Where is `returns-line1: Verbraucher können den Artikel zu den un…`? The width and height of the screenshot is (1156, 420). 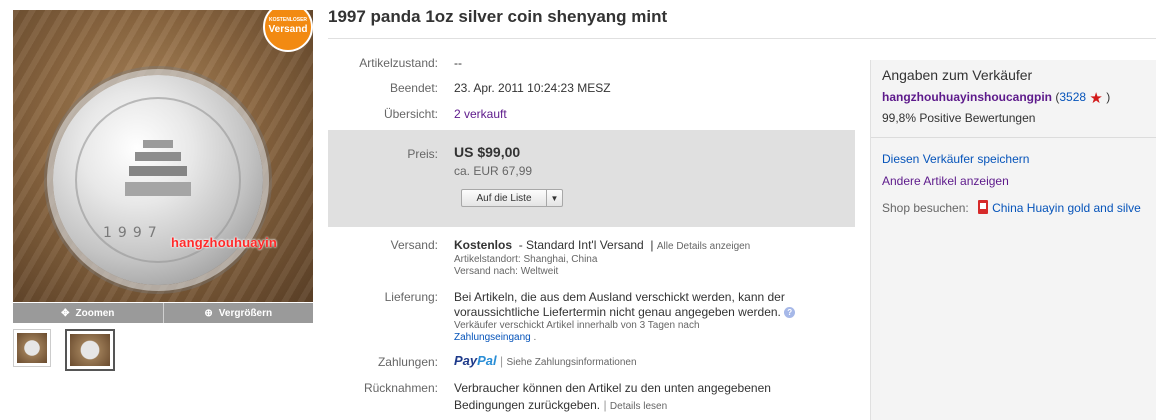 returns-line1: Verbraucher können den Artikel zu den un… is located at coordinates (612, 388).